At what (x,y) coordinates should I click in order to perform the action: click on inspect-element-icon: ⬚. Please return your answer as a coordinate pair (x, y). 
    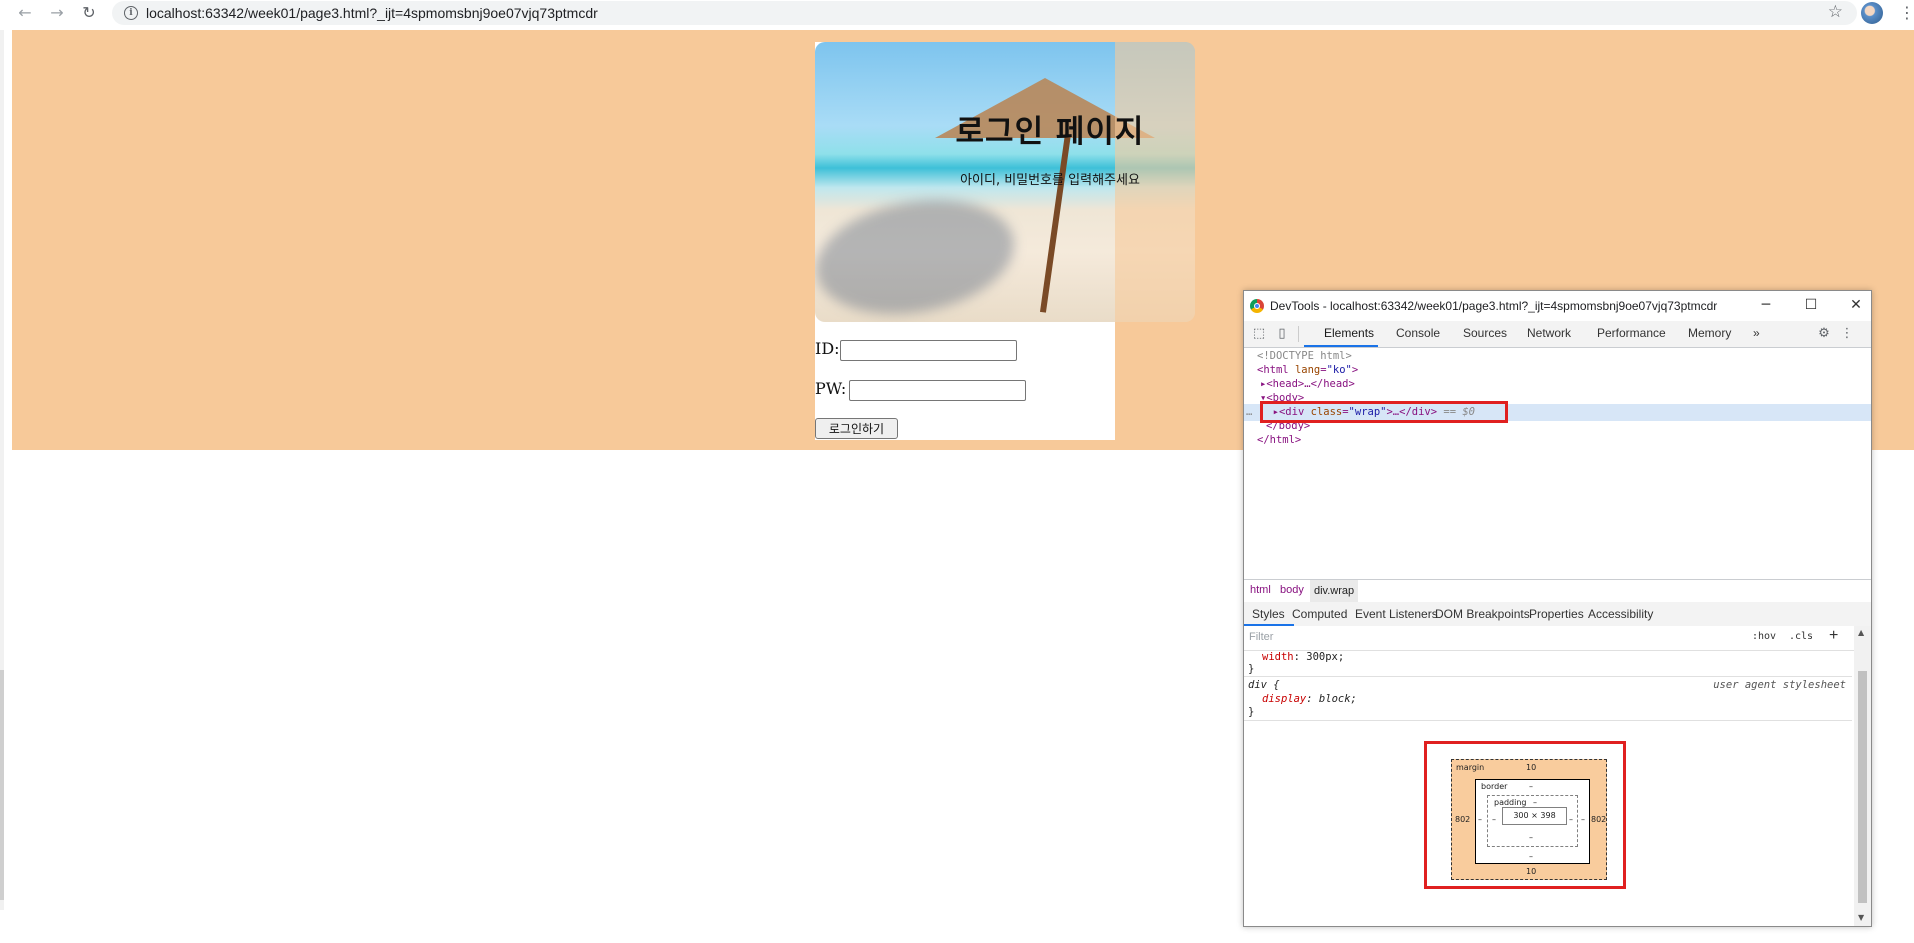
    Looking at the image, I should click on (1259, 334).